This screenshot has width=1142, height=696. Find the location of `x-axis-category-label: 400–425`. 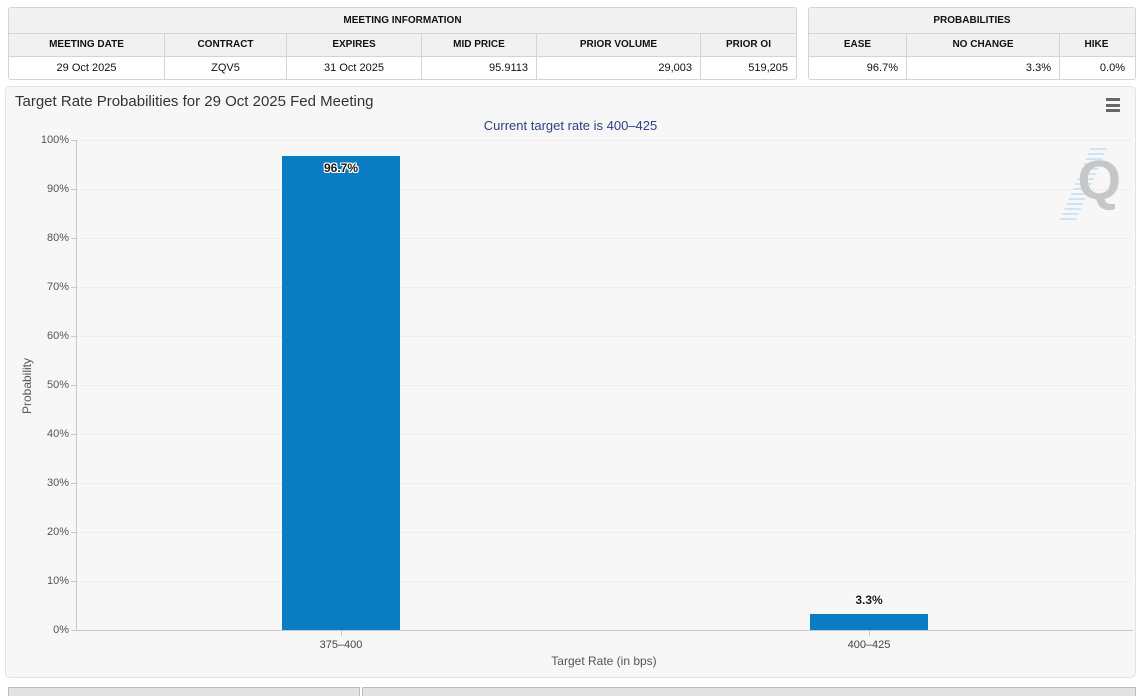

x-axis-category-label: 400–425 is located at coordinates (869, 645).